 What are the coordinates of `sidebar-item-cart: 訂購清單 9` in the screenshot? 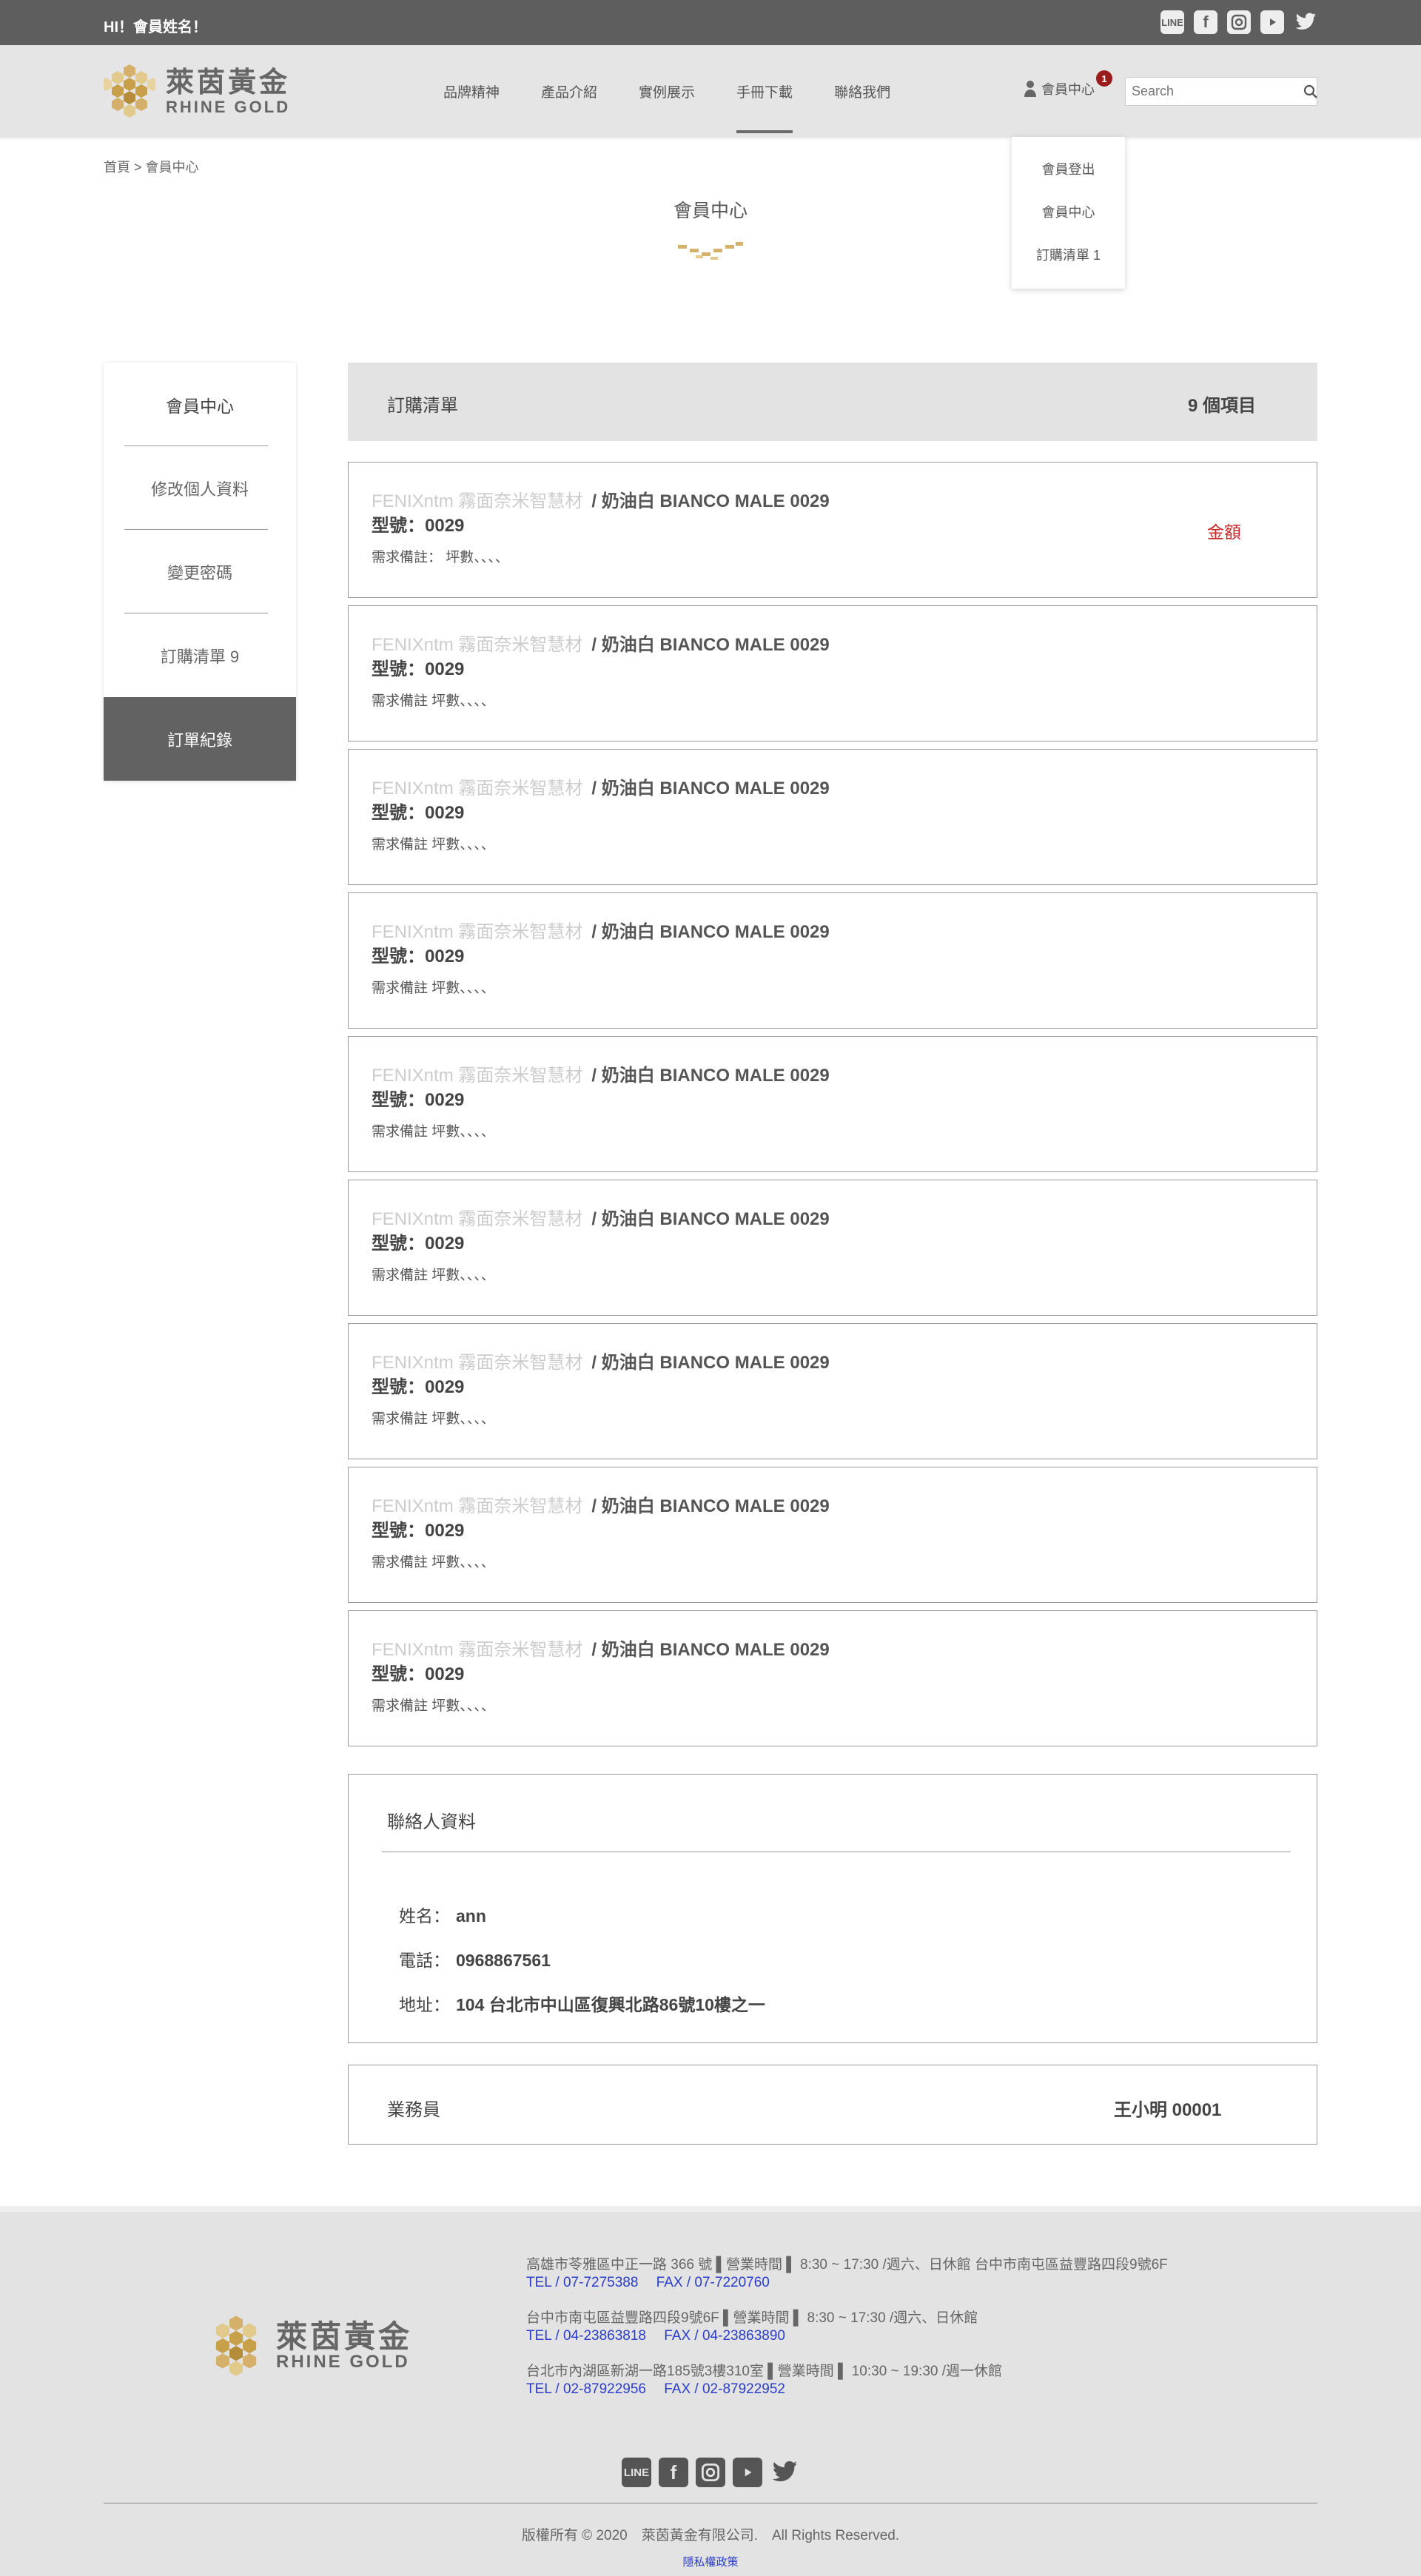 It's located at (200, 655).